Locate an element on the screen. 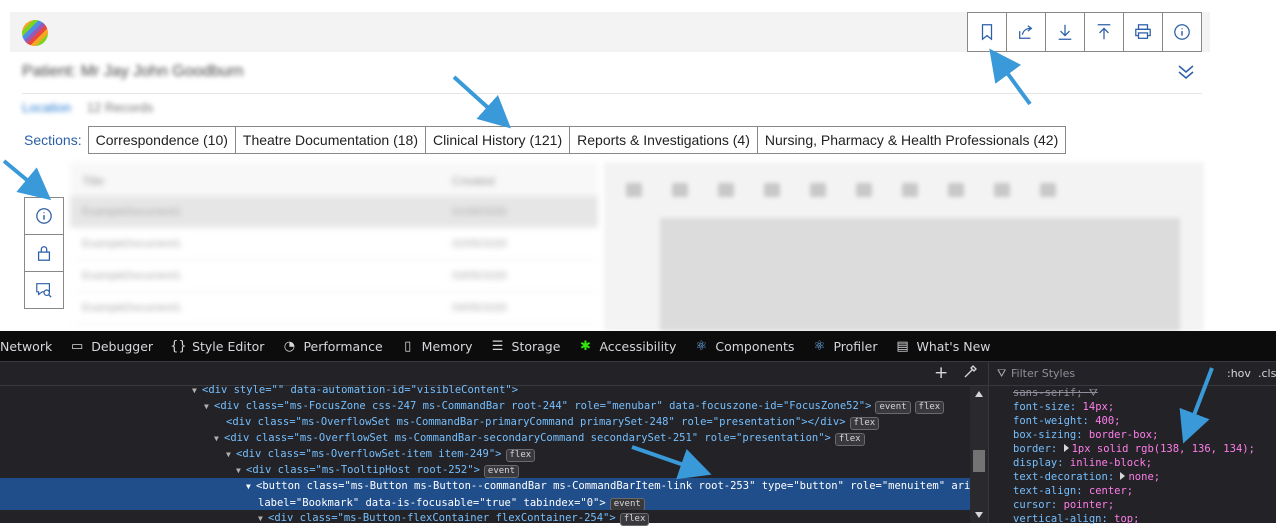 The width and height of the screenshot is (1276, 526). tab-label: Profiler is located at coordinates (855, 346).